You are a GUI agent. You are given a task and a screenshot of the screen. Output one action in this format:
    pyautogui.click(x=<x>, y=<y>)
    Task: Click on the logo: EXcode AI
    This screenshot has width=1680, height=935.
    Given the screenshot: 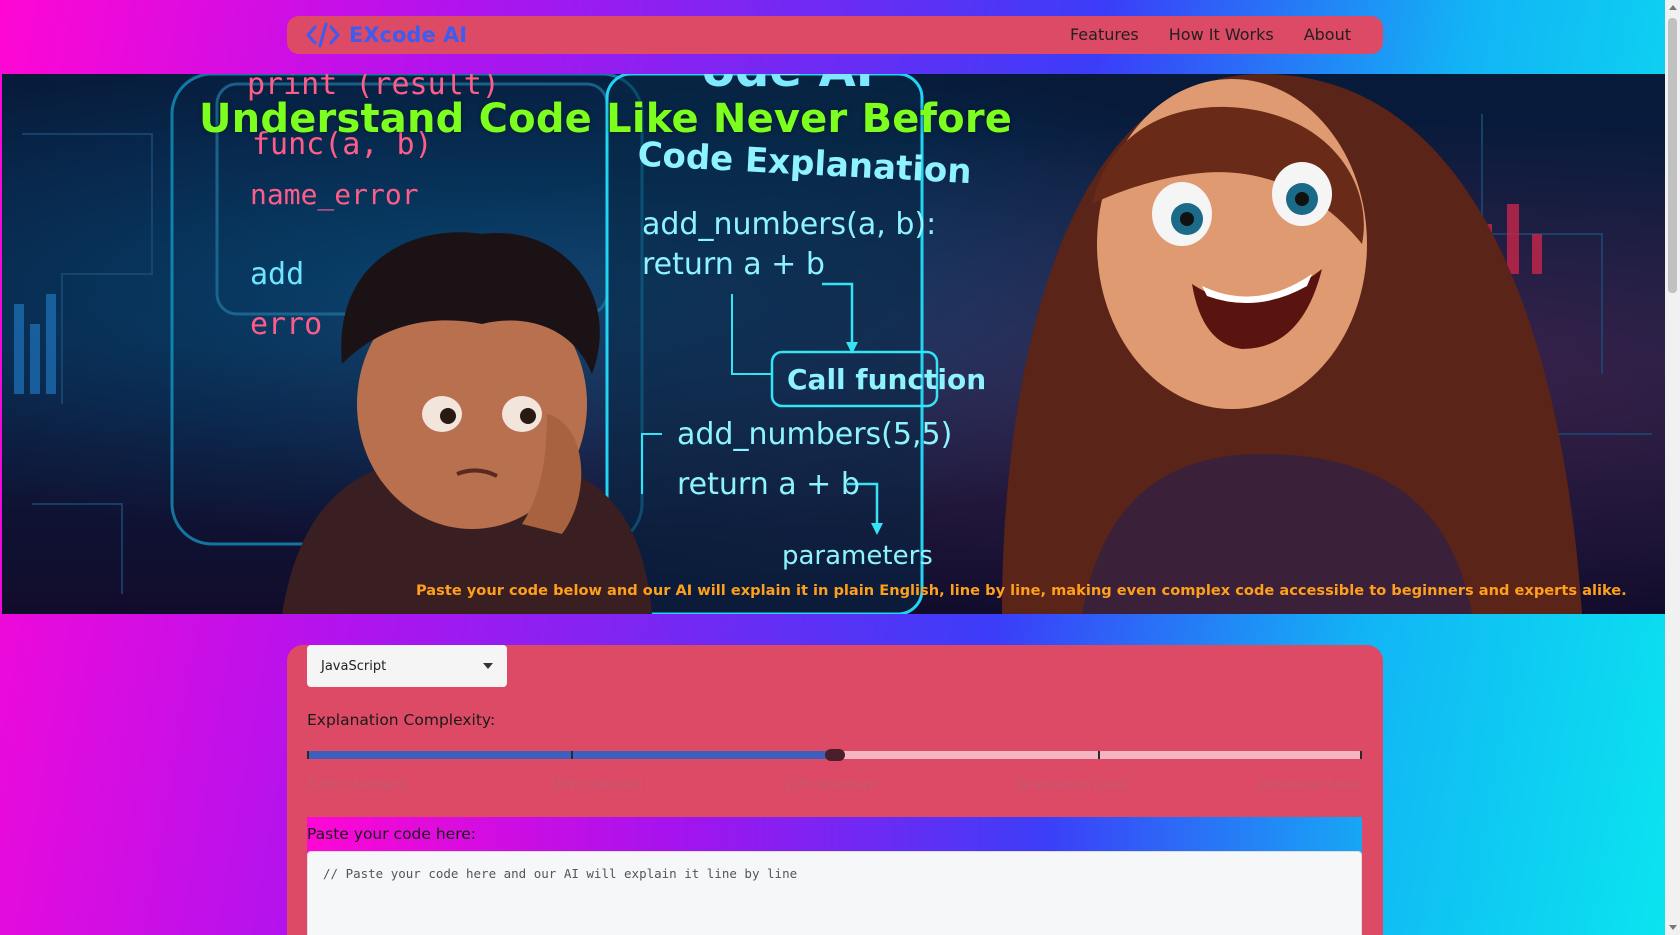 What is the action you would take?
    pyautogui.click(x=386, y=35)
    